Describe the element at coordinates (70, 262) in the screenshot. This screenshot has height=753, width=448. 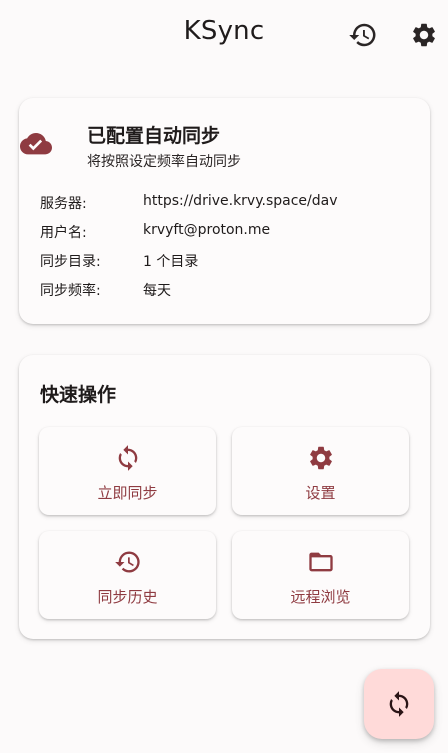
I see `sync-dirs-label: 同步目录:` at that location.